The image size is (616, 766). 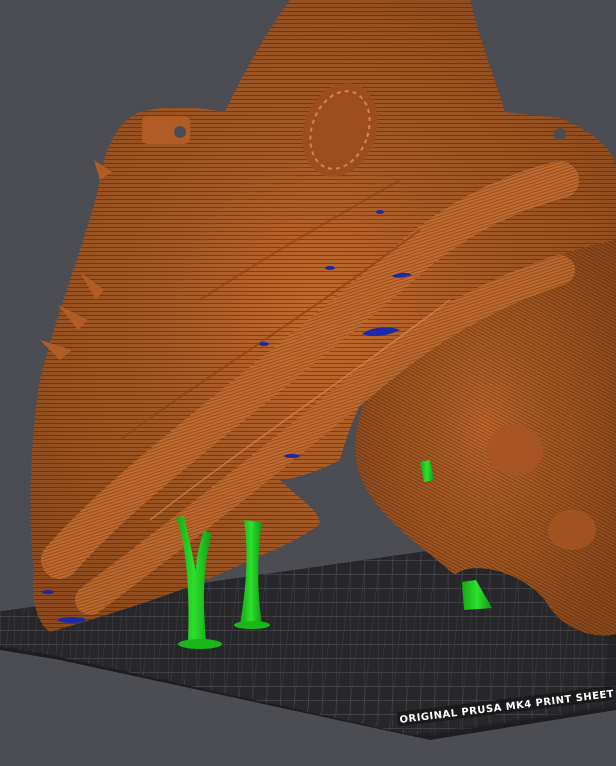 I want to click on lattice-panel-right, so click(x=515, y=450).